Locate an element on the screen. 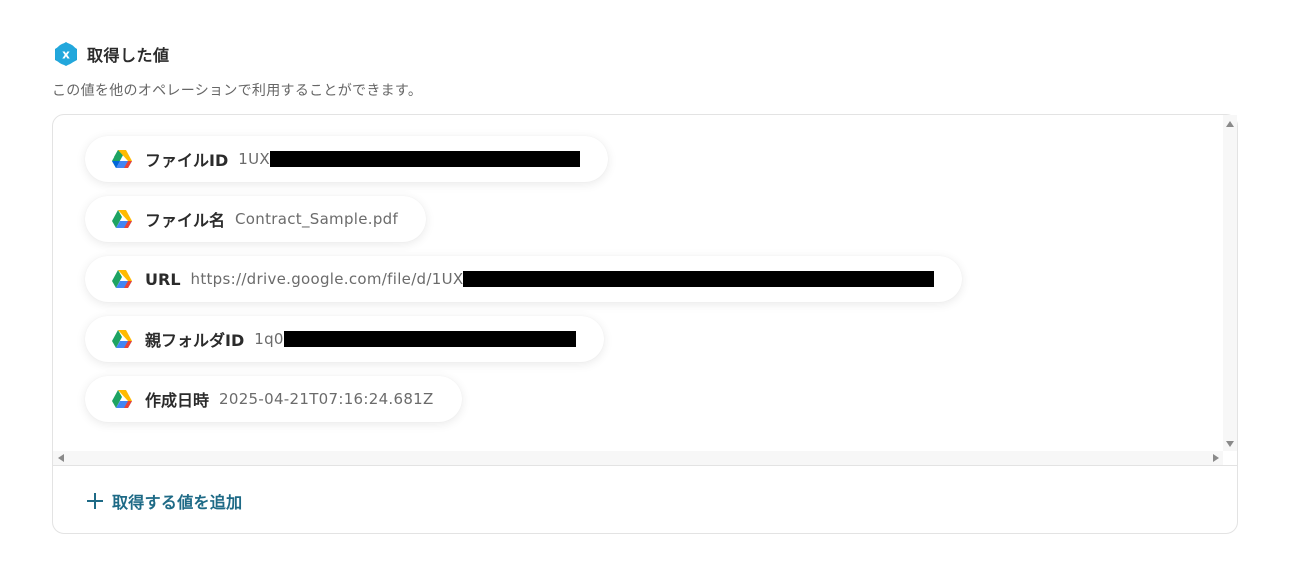 The height and width of the screenshot is (580, 1289). section-description: この値を他のオペレーションで利用することができます。 is located at coordinates (237, 91).